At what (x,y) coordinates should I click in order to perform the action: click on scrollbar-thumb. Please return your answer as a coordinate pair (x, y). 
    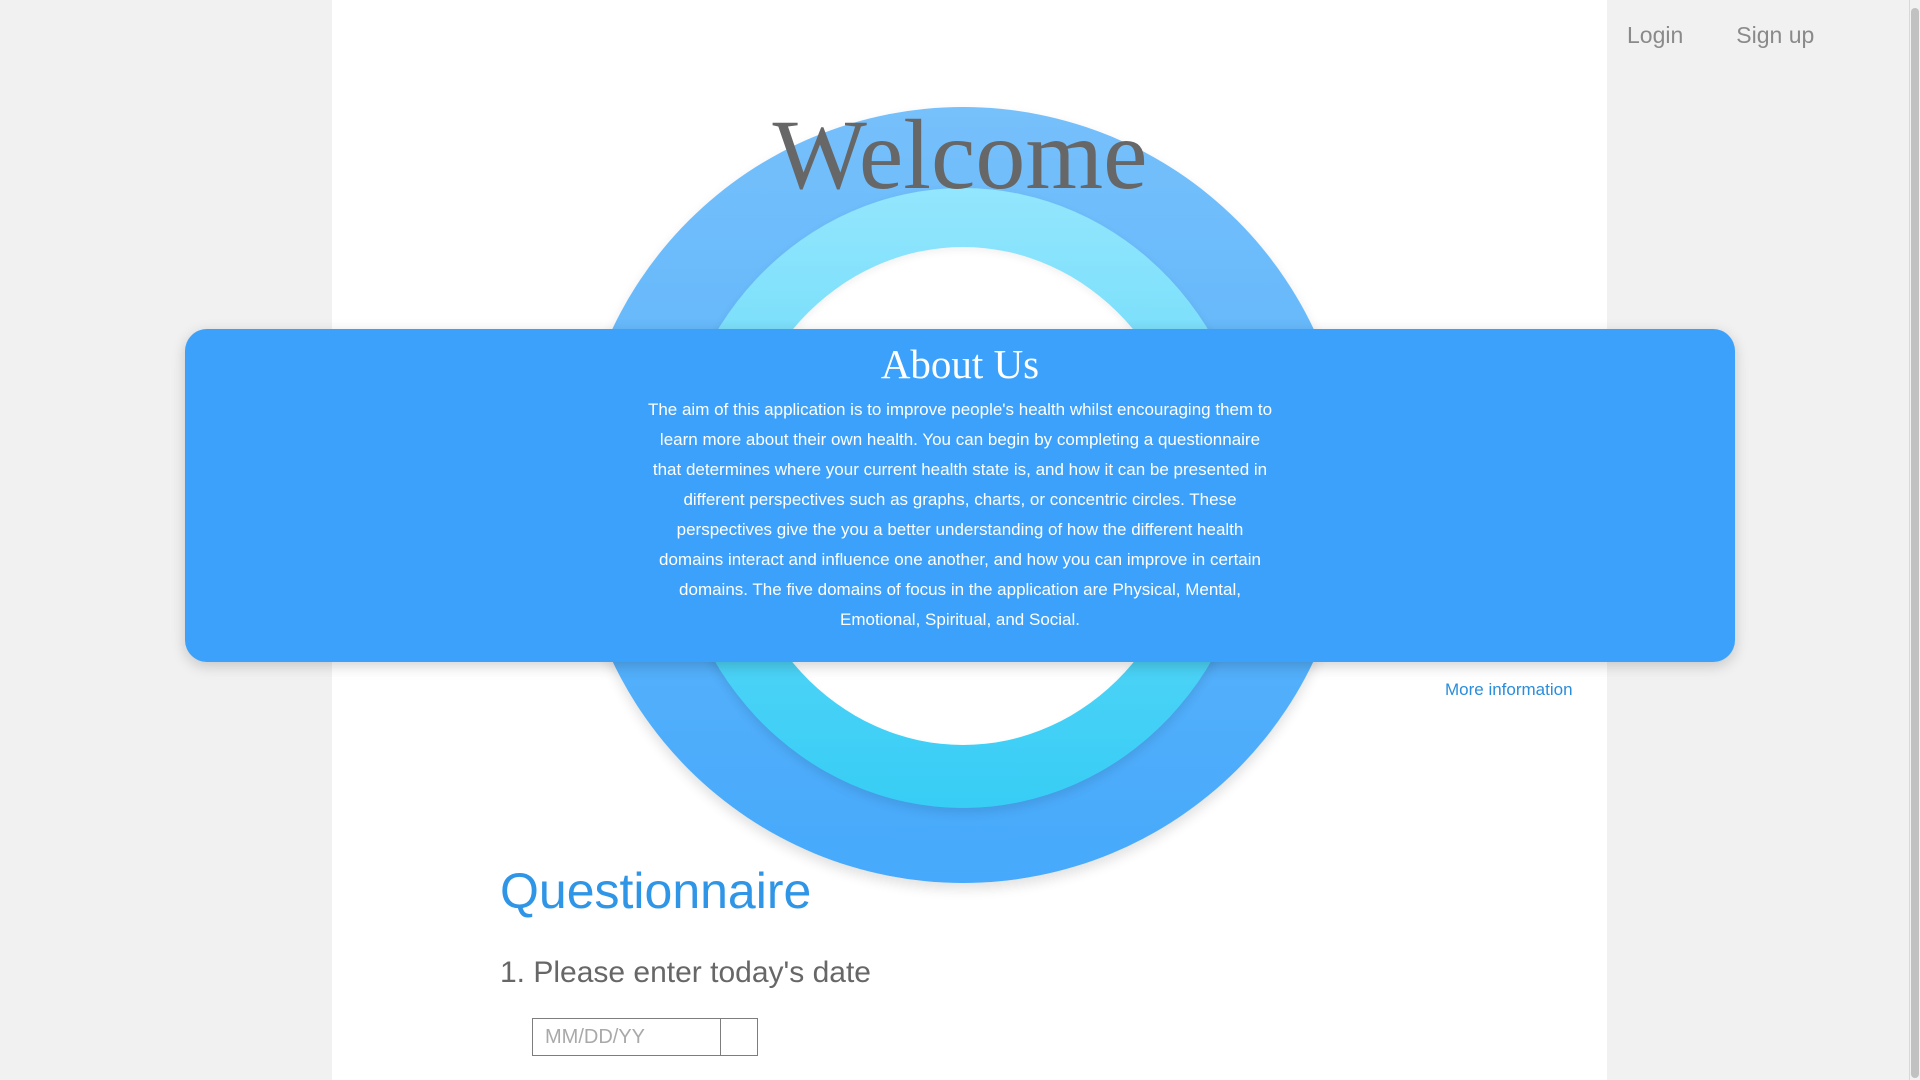
    Looking at the image, I should click on (1915, 543).